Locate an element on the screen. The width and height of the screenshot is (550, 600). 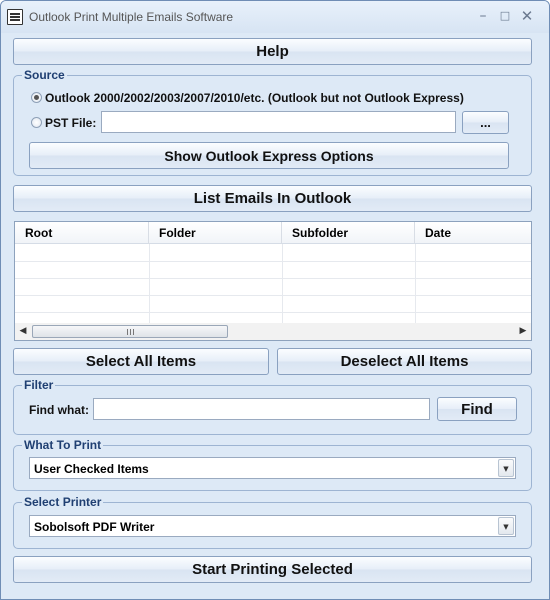
what-to-print-value: User Checked Items is located at coordinates (91, 469).